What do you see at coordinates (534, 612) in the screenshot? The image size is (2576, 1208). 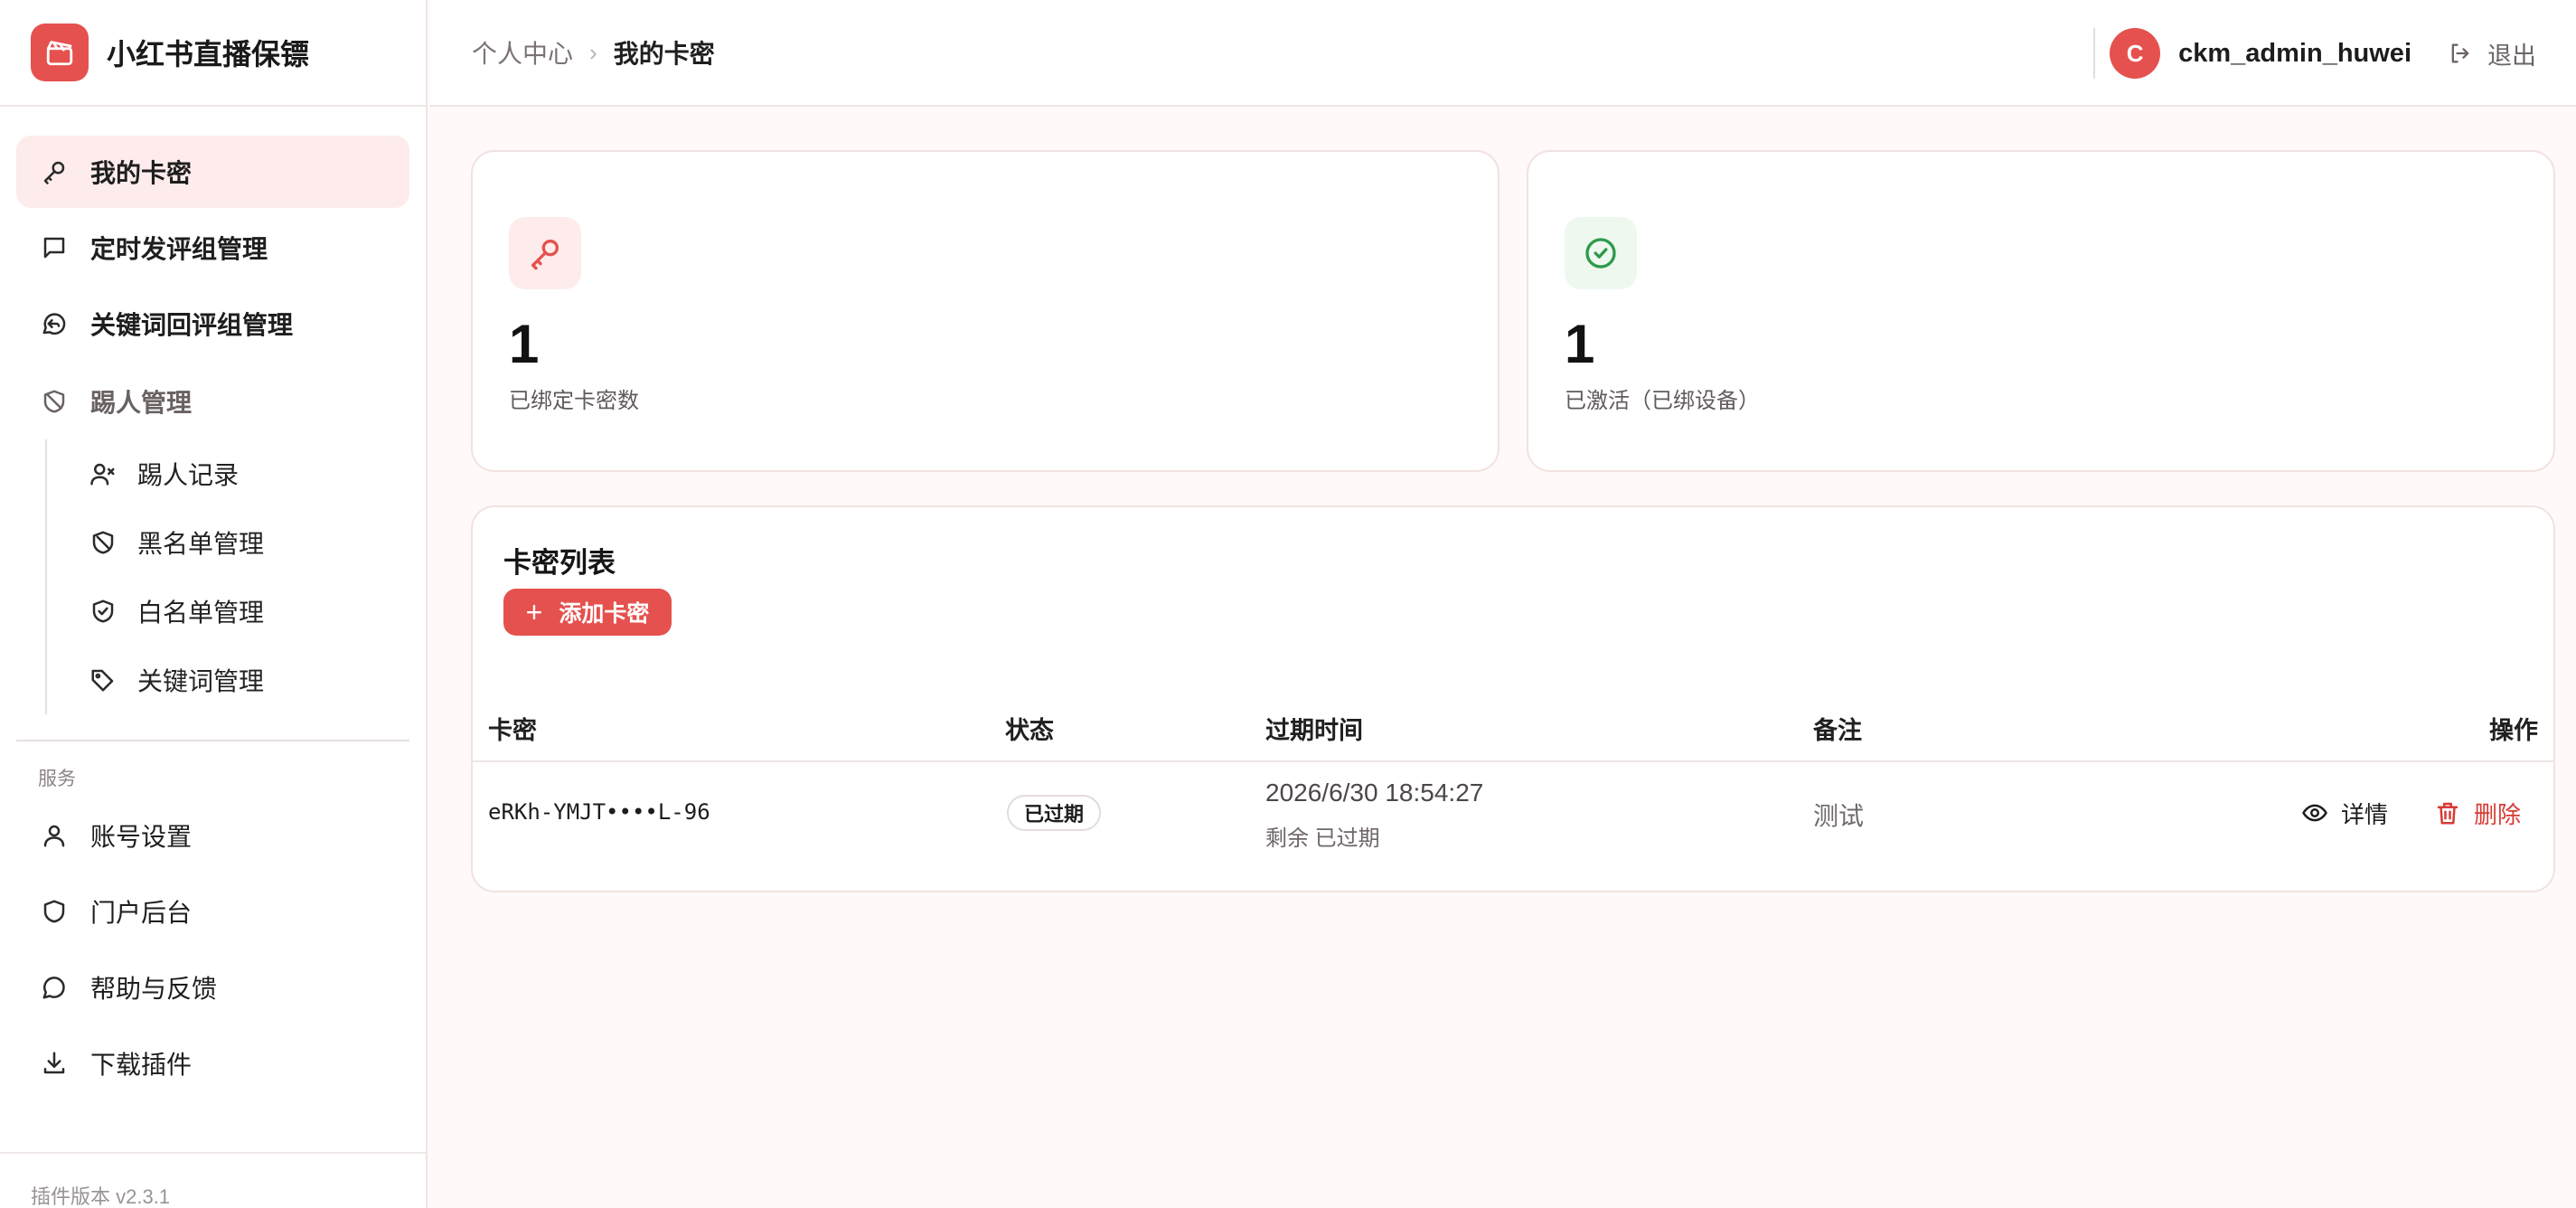 I see `plus-icon: +` at bounding box center [534, 612].